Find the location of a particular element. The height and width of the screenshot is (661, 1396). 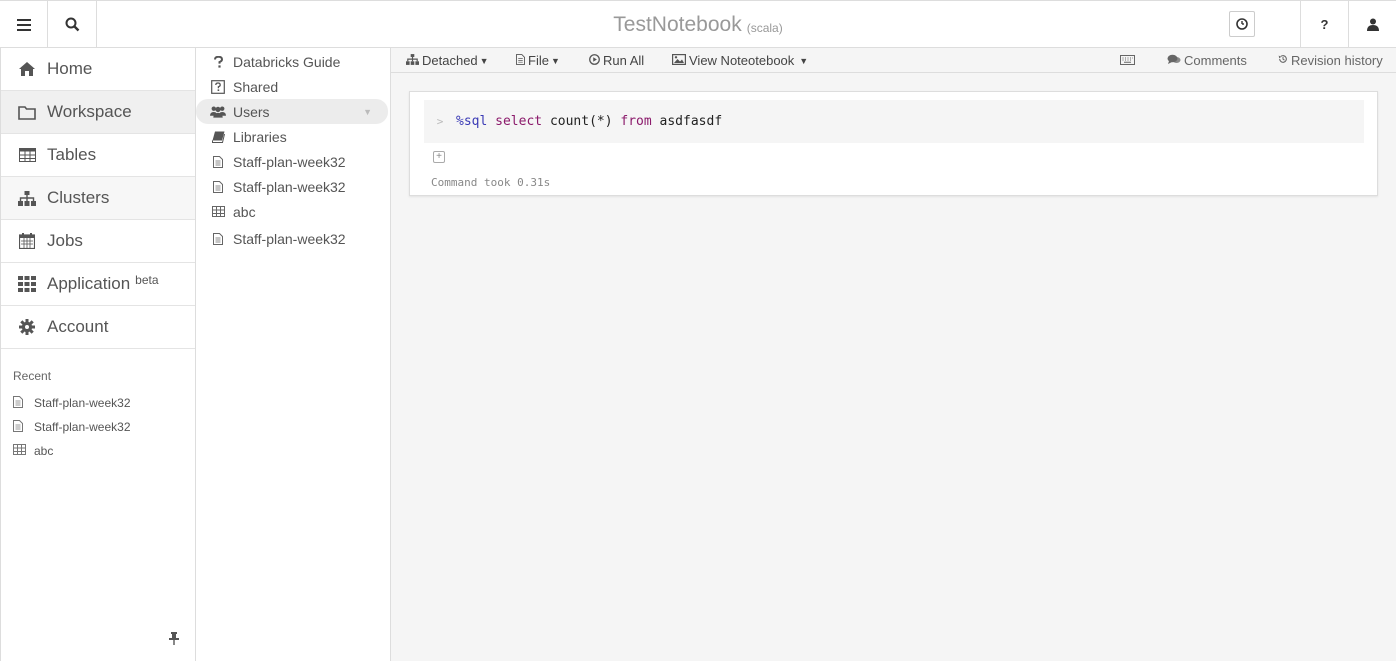

view-menu: View Noteotebook ▼ is located at coordinates (740, 60).